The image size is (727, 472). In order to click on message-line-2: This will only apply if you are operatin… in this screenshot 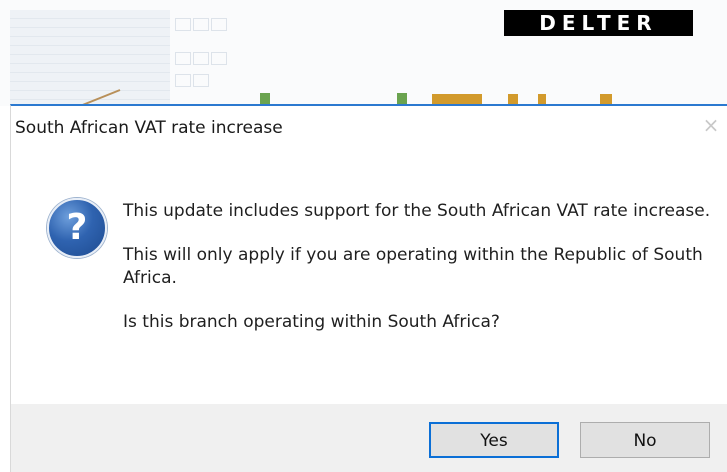, I will do `click(413, 266)`.